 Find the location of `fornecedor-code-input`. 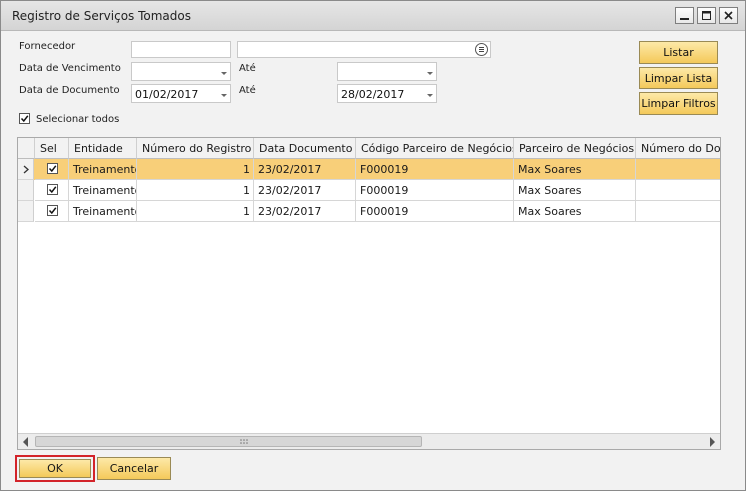

fornecedor-code-input is located at coordinates (181, 49).